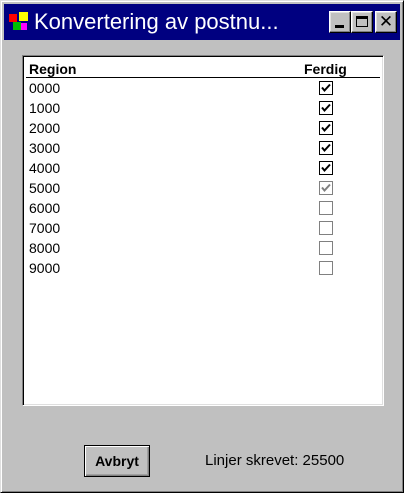 Image resolution: width=404 pixels, height=493 pixels. What do you see at coordinates (45, 168) in the screenshot?
I see `region-code: 4000` at bounding box center [45, 168].